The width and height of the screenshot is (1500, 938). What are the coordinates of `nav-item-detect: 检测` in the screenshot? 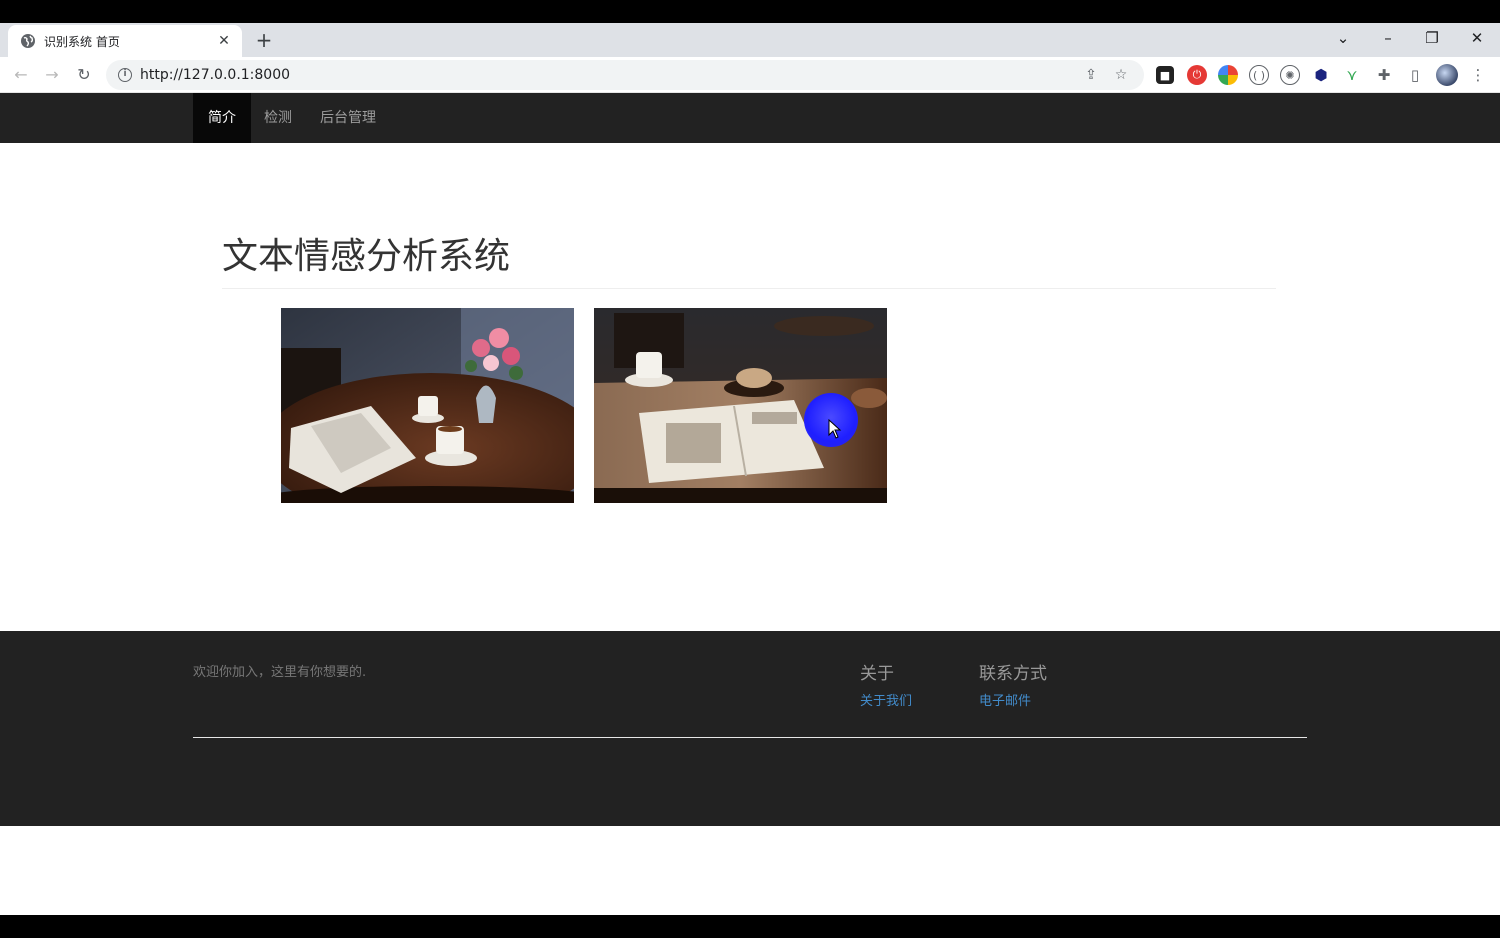 It's located at (278, 118).